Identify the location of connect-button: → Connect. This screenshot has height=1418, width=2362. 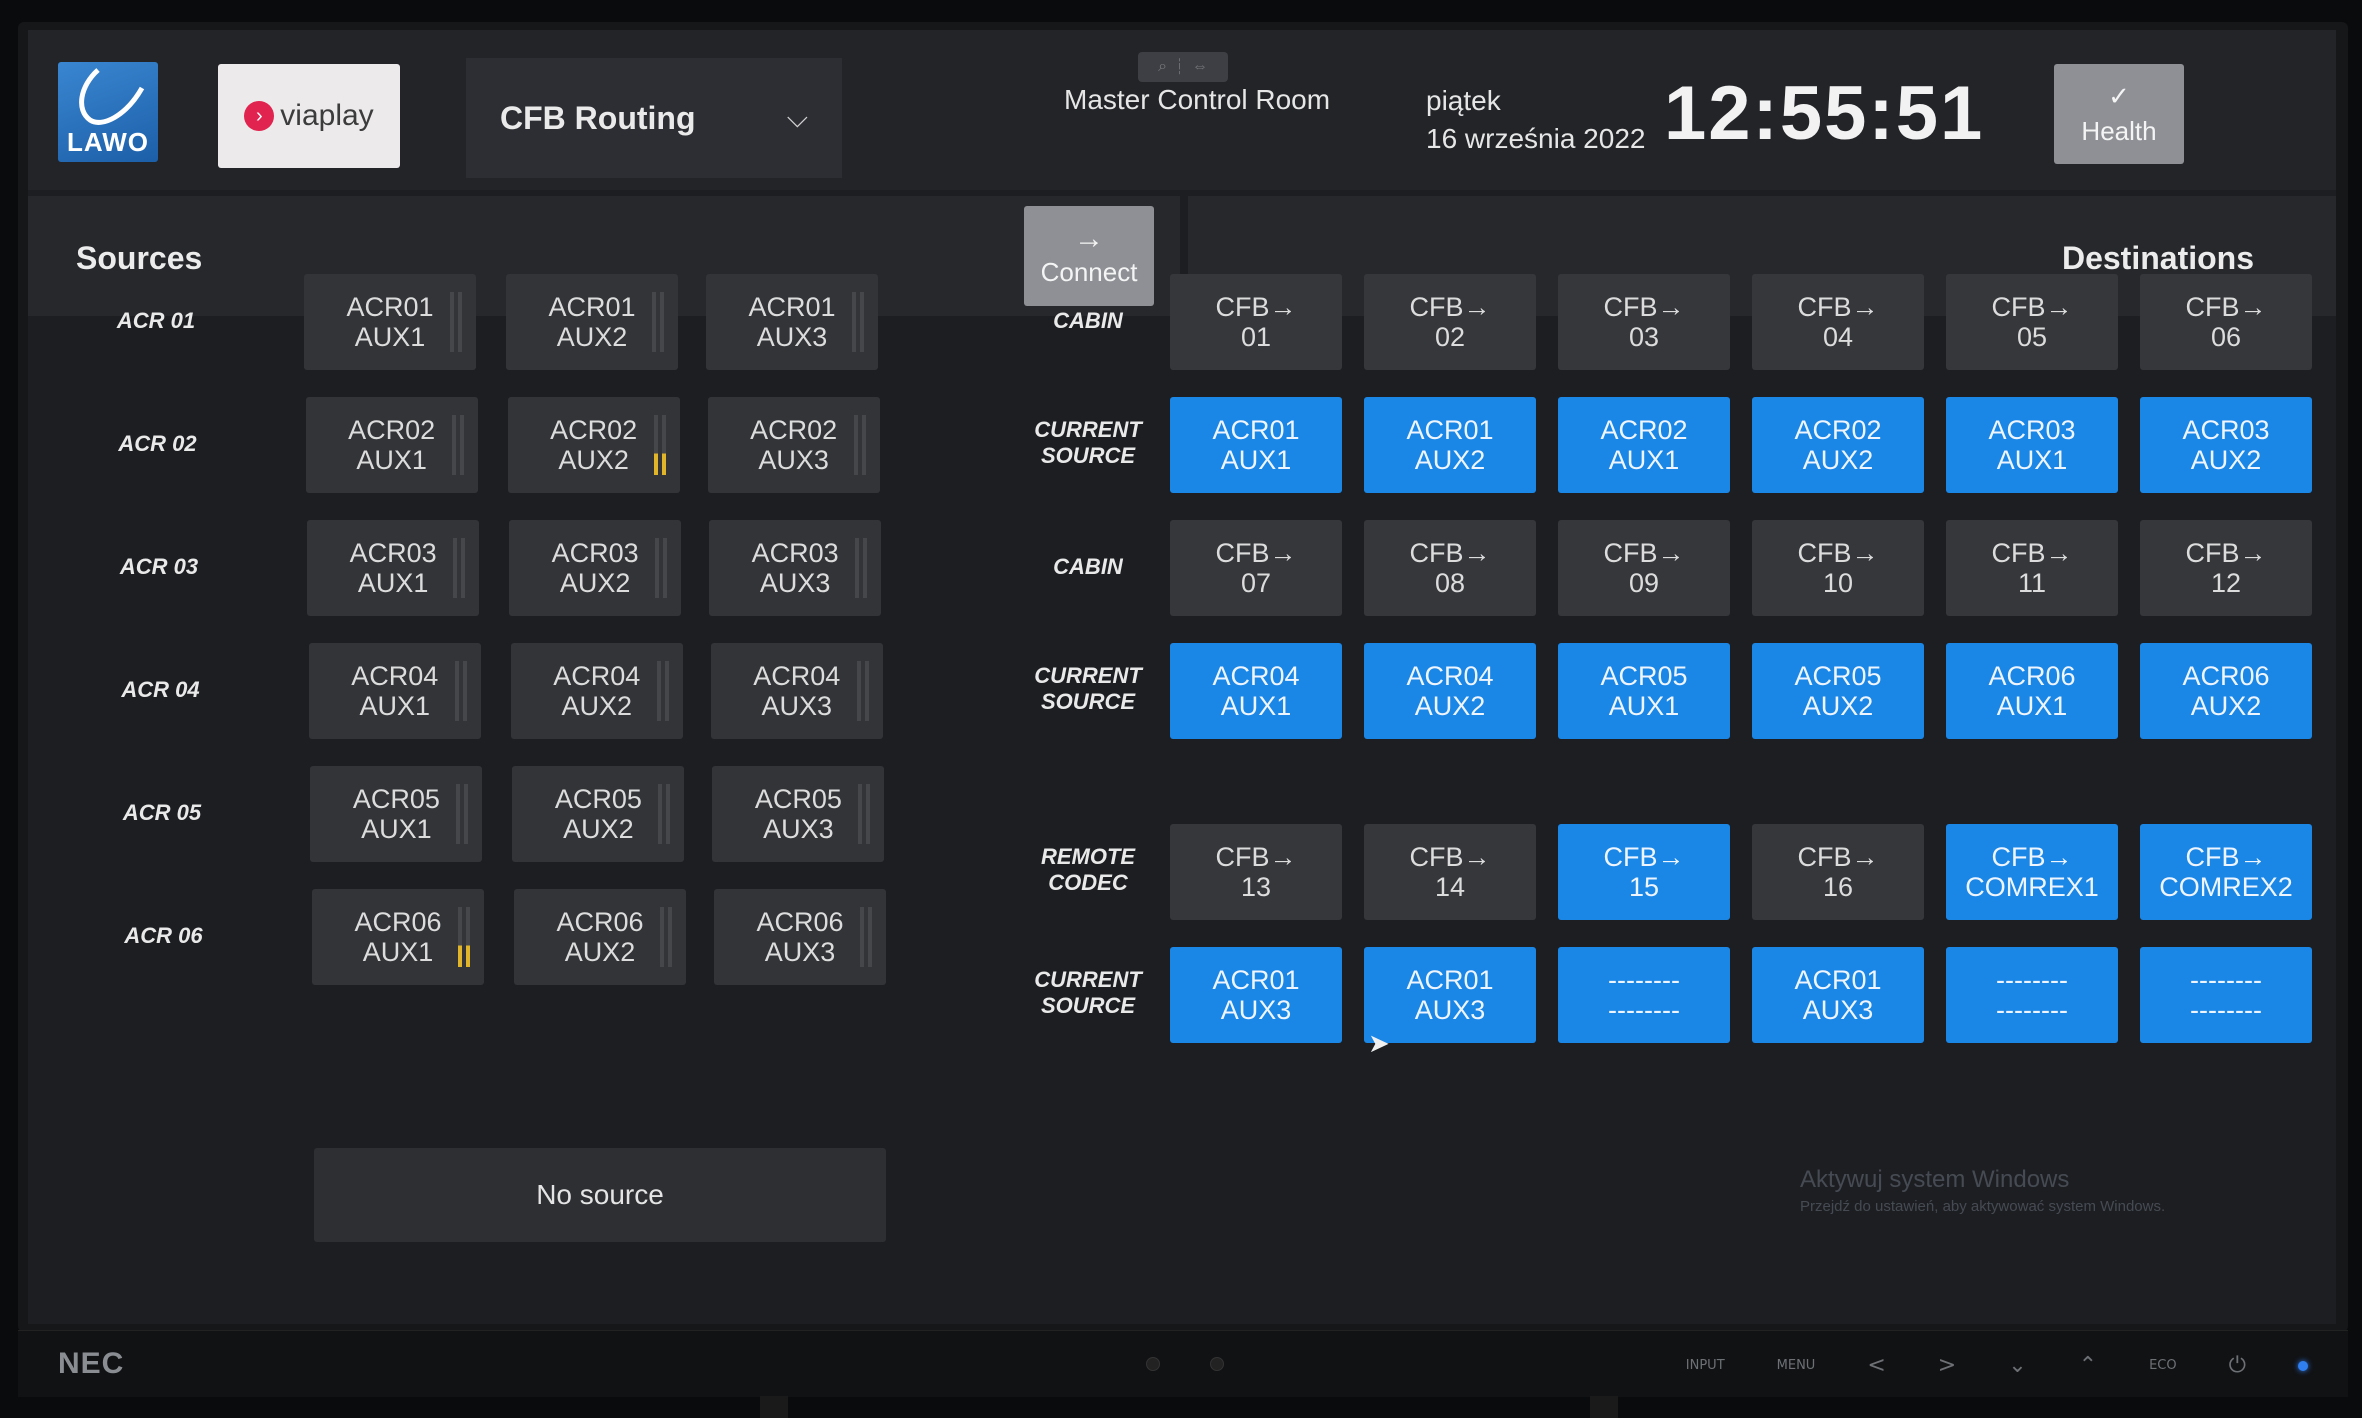
(1089, 256).